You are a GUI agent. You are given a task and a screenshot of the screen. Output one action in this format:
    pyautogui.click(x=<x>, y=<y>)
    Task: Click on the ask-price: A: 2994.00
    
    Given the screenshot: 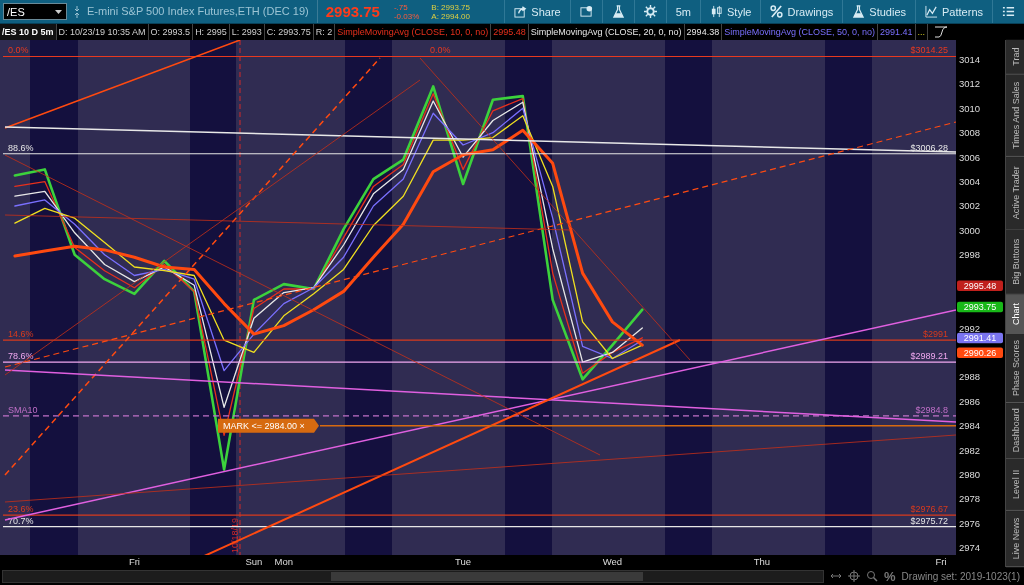 What is the action you would take?
    pyautogui.click(x=450, y=16)
    